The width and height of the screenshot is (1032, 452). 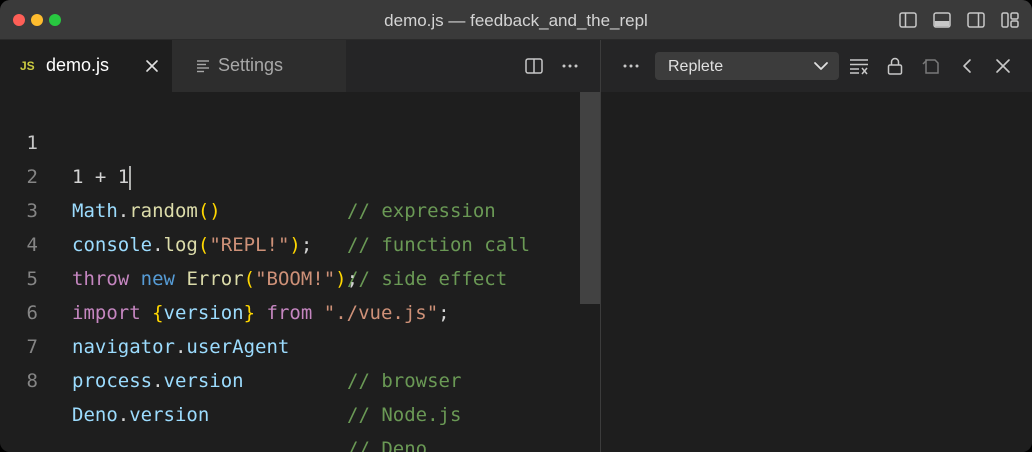 What do you see at coordinates (290, 276) in the screenshot?
I see `code-line: 5 import {version} from "./vue.js";` at bounding box center [290, 276].